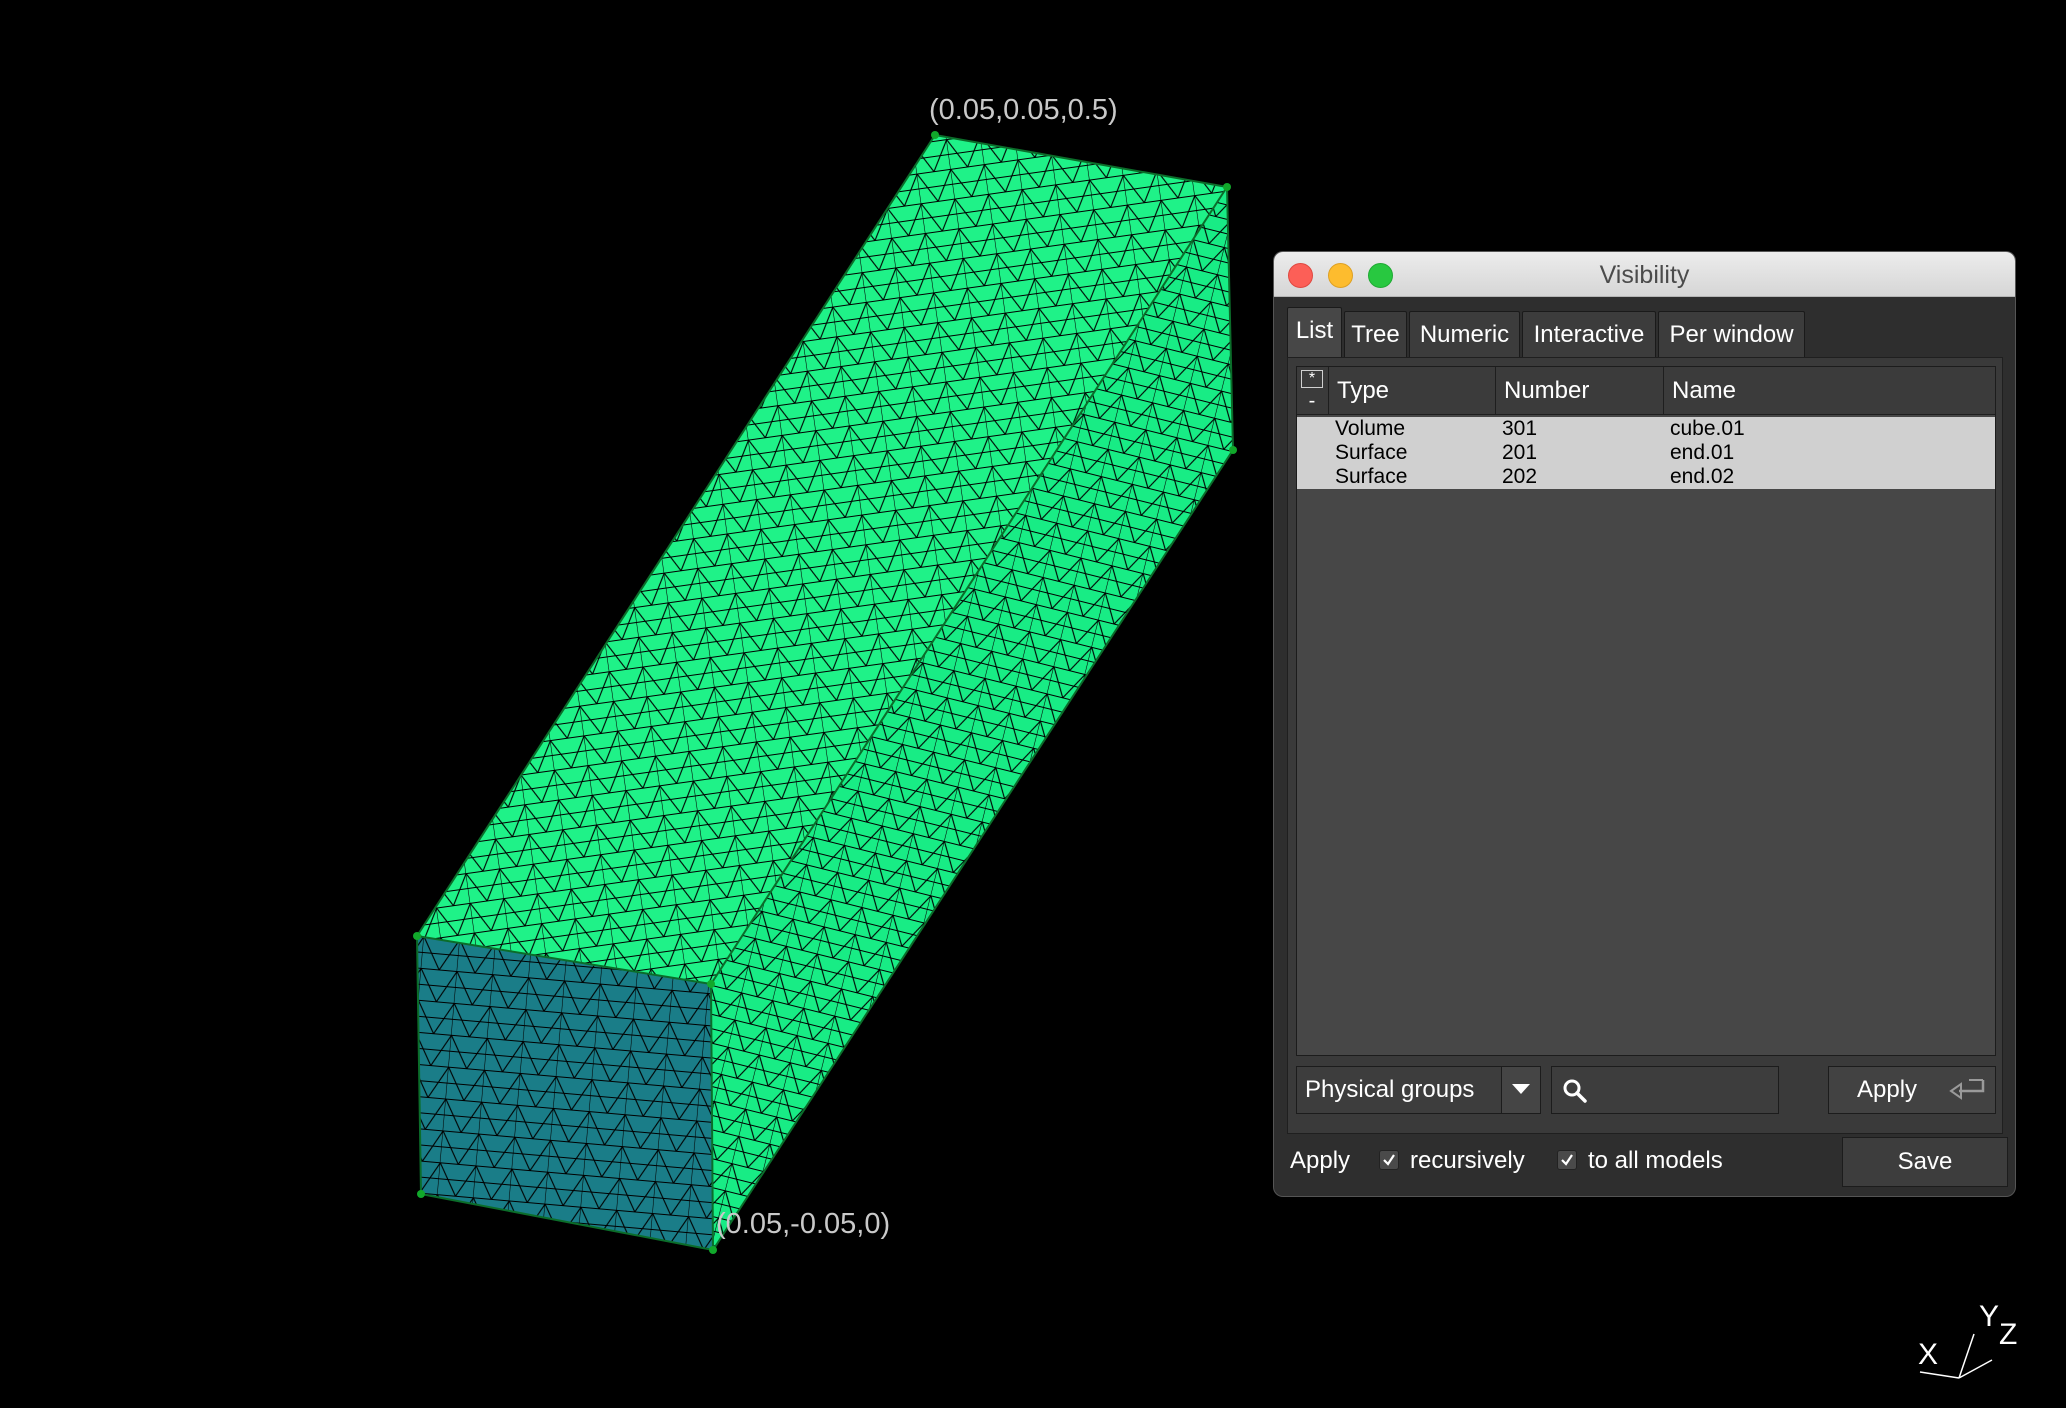 The width and height of the screenshot is (2066, 1408). I want to click on save-button: Save, so click(1925, 1162).